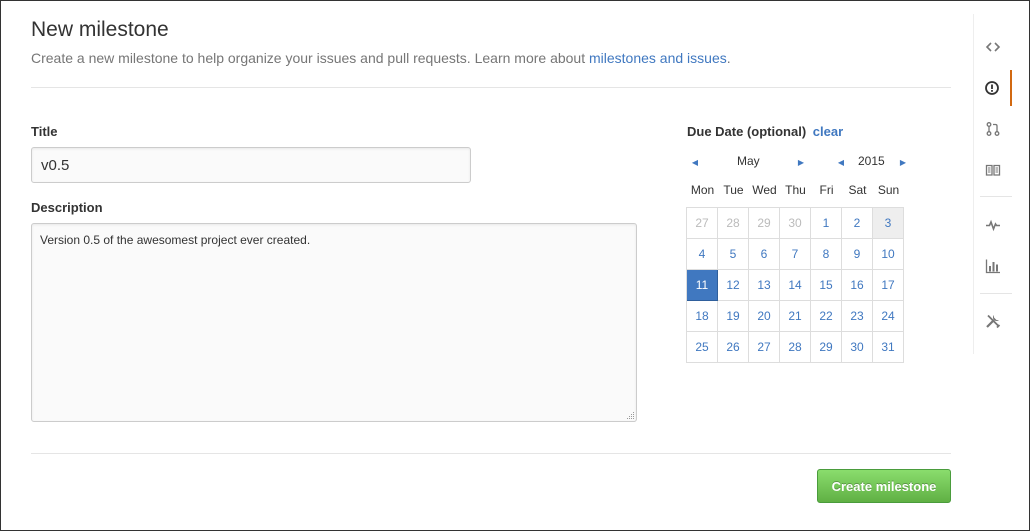  I want to click on pull-request-icon, so click(993, 129).